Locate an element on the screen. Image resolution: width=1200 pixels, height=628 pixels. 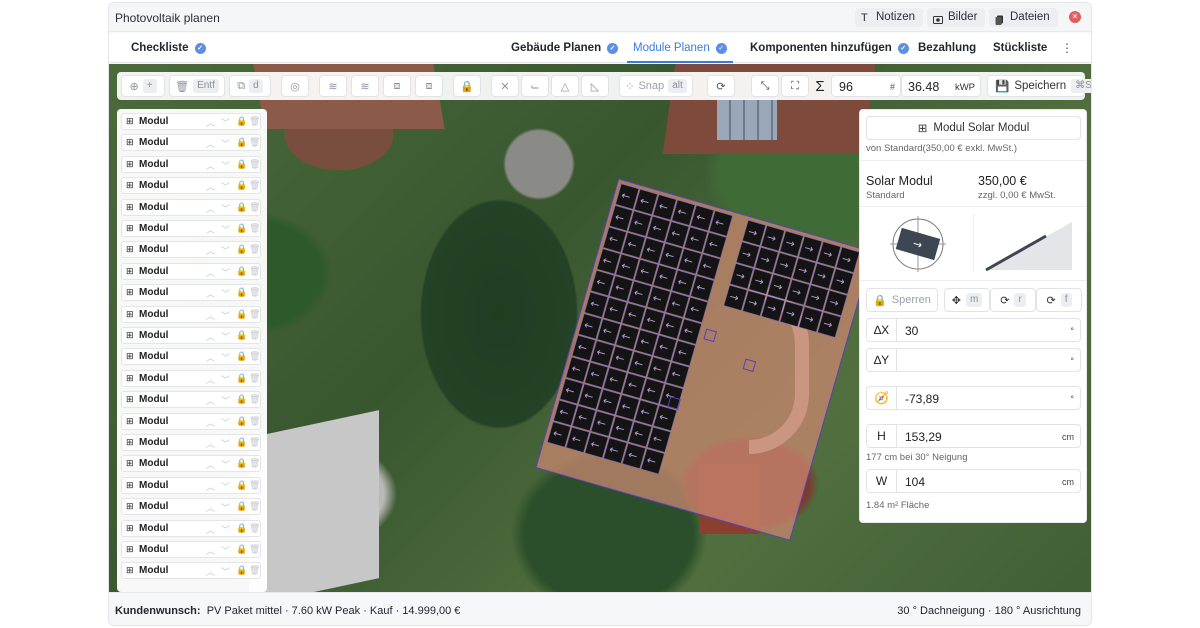
layer-up-button: ≋ is located at coordinates (333, 86).